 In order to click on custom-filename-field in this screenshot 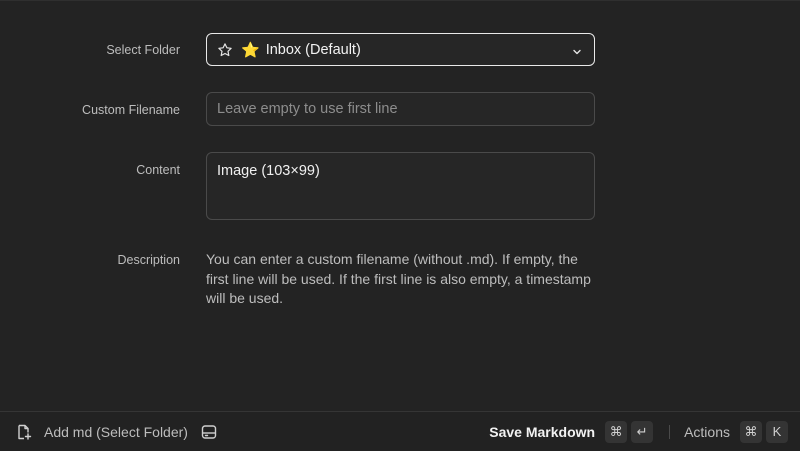, I will do `click(400, 109)`.